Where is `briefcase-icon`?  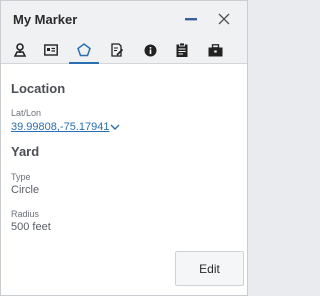
briefcase-icon is located at coordinates (215, 49).